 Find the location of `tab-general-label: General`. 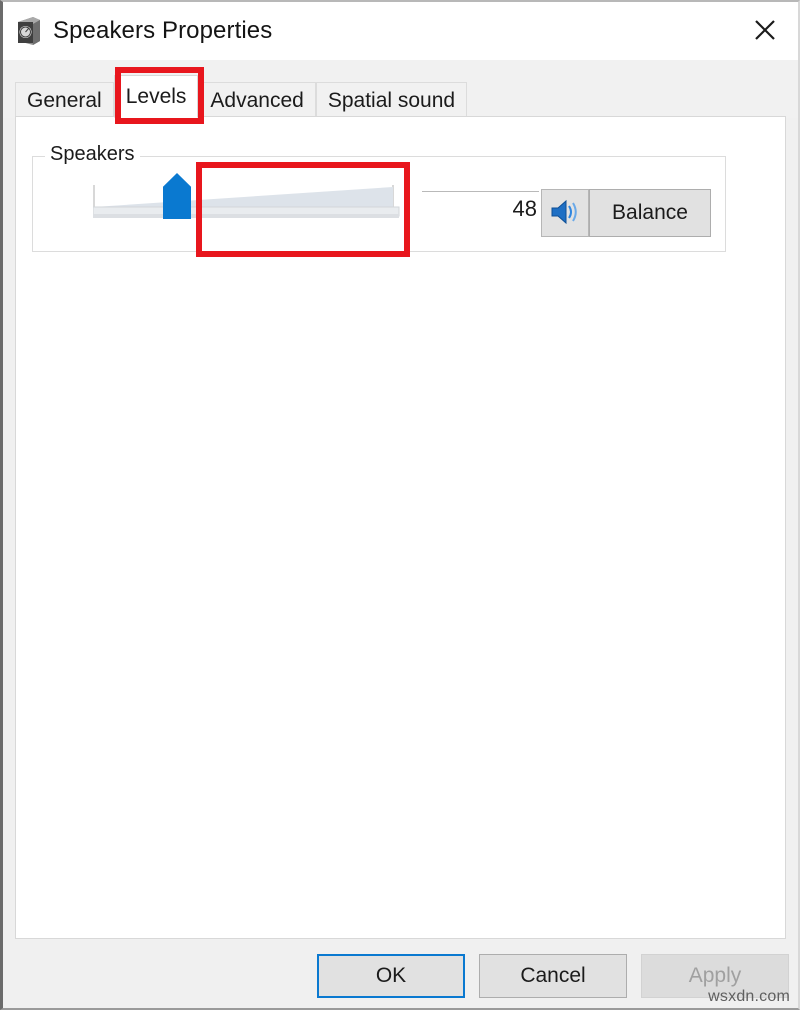

tab-general-label: General is located at coordinates (64, 100).